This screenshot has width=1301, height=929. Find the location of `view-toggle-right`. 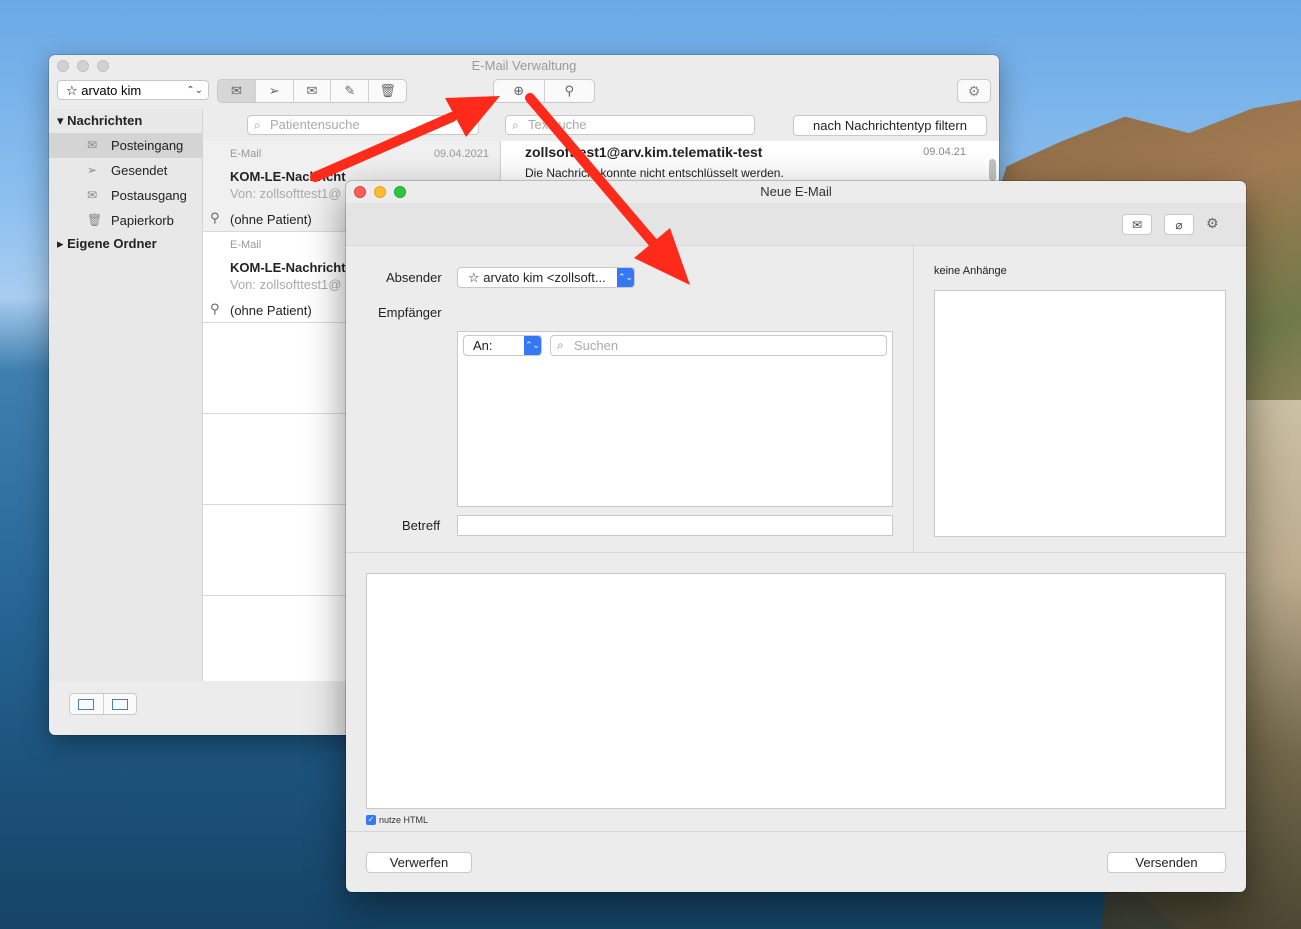

view-toggle-right is located at coordinates (120, 704).